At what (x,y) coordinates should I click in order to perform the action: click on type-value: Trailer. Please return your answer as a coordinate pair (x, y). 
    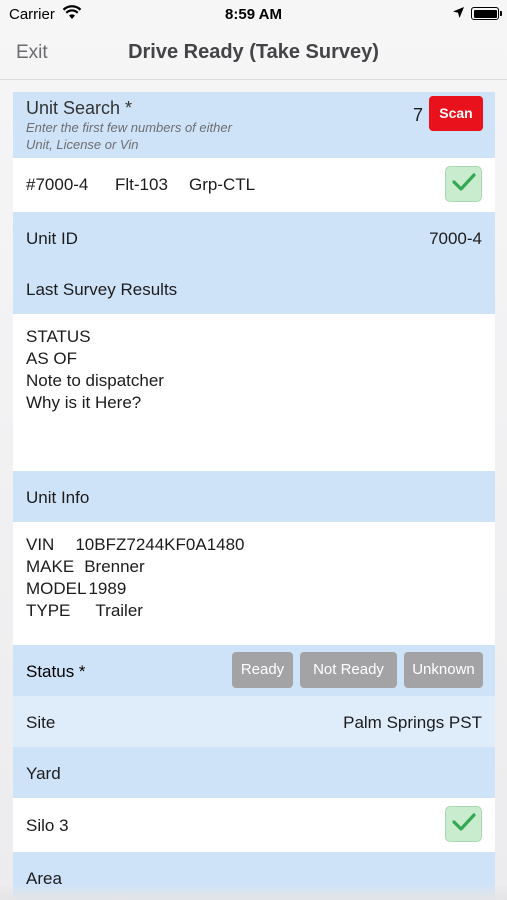
    Looking at the image, I should click on (119, 610).